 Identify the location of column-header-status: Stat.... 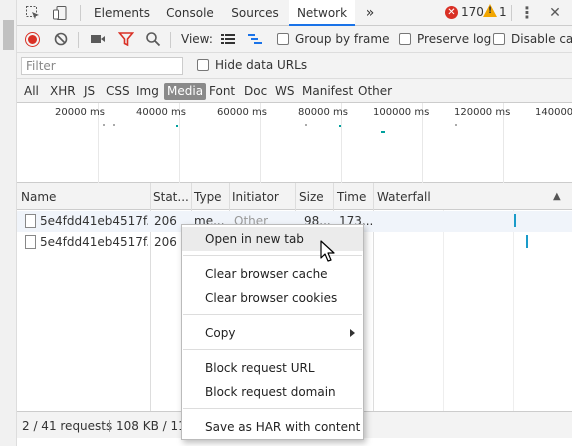
(171, 197).